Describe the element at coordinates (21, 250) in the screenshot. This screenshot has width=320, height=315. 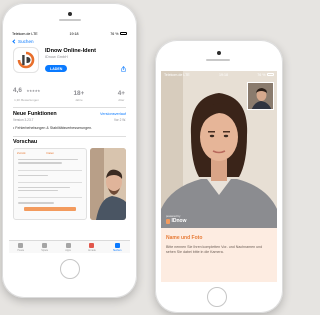
I see `tab-label: Heute` at that location.